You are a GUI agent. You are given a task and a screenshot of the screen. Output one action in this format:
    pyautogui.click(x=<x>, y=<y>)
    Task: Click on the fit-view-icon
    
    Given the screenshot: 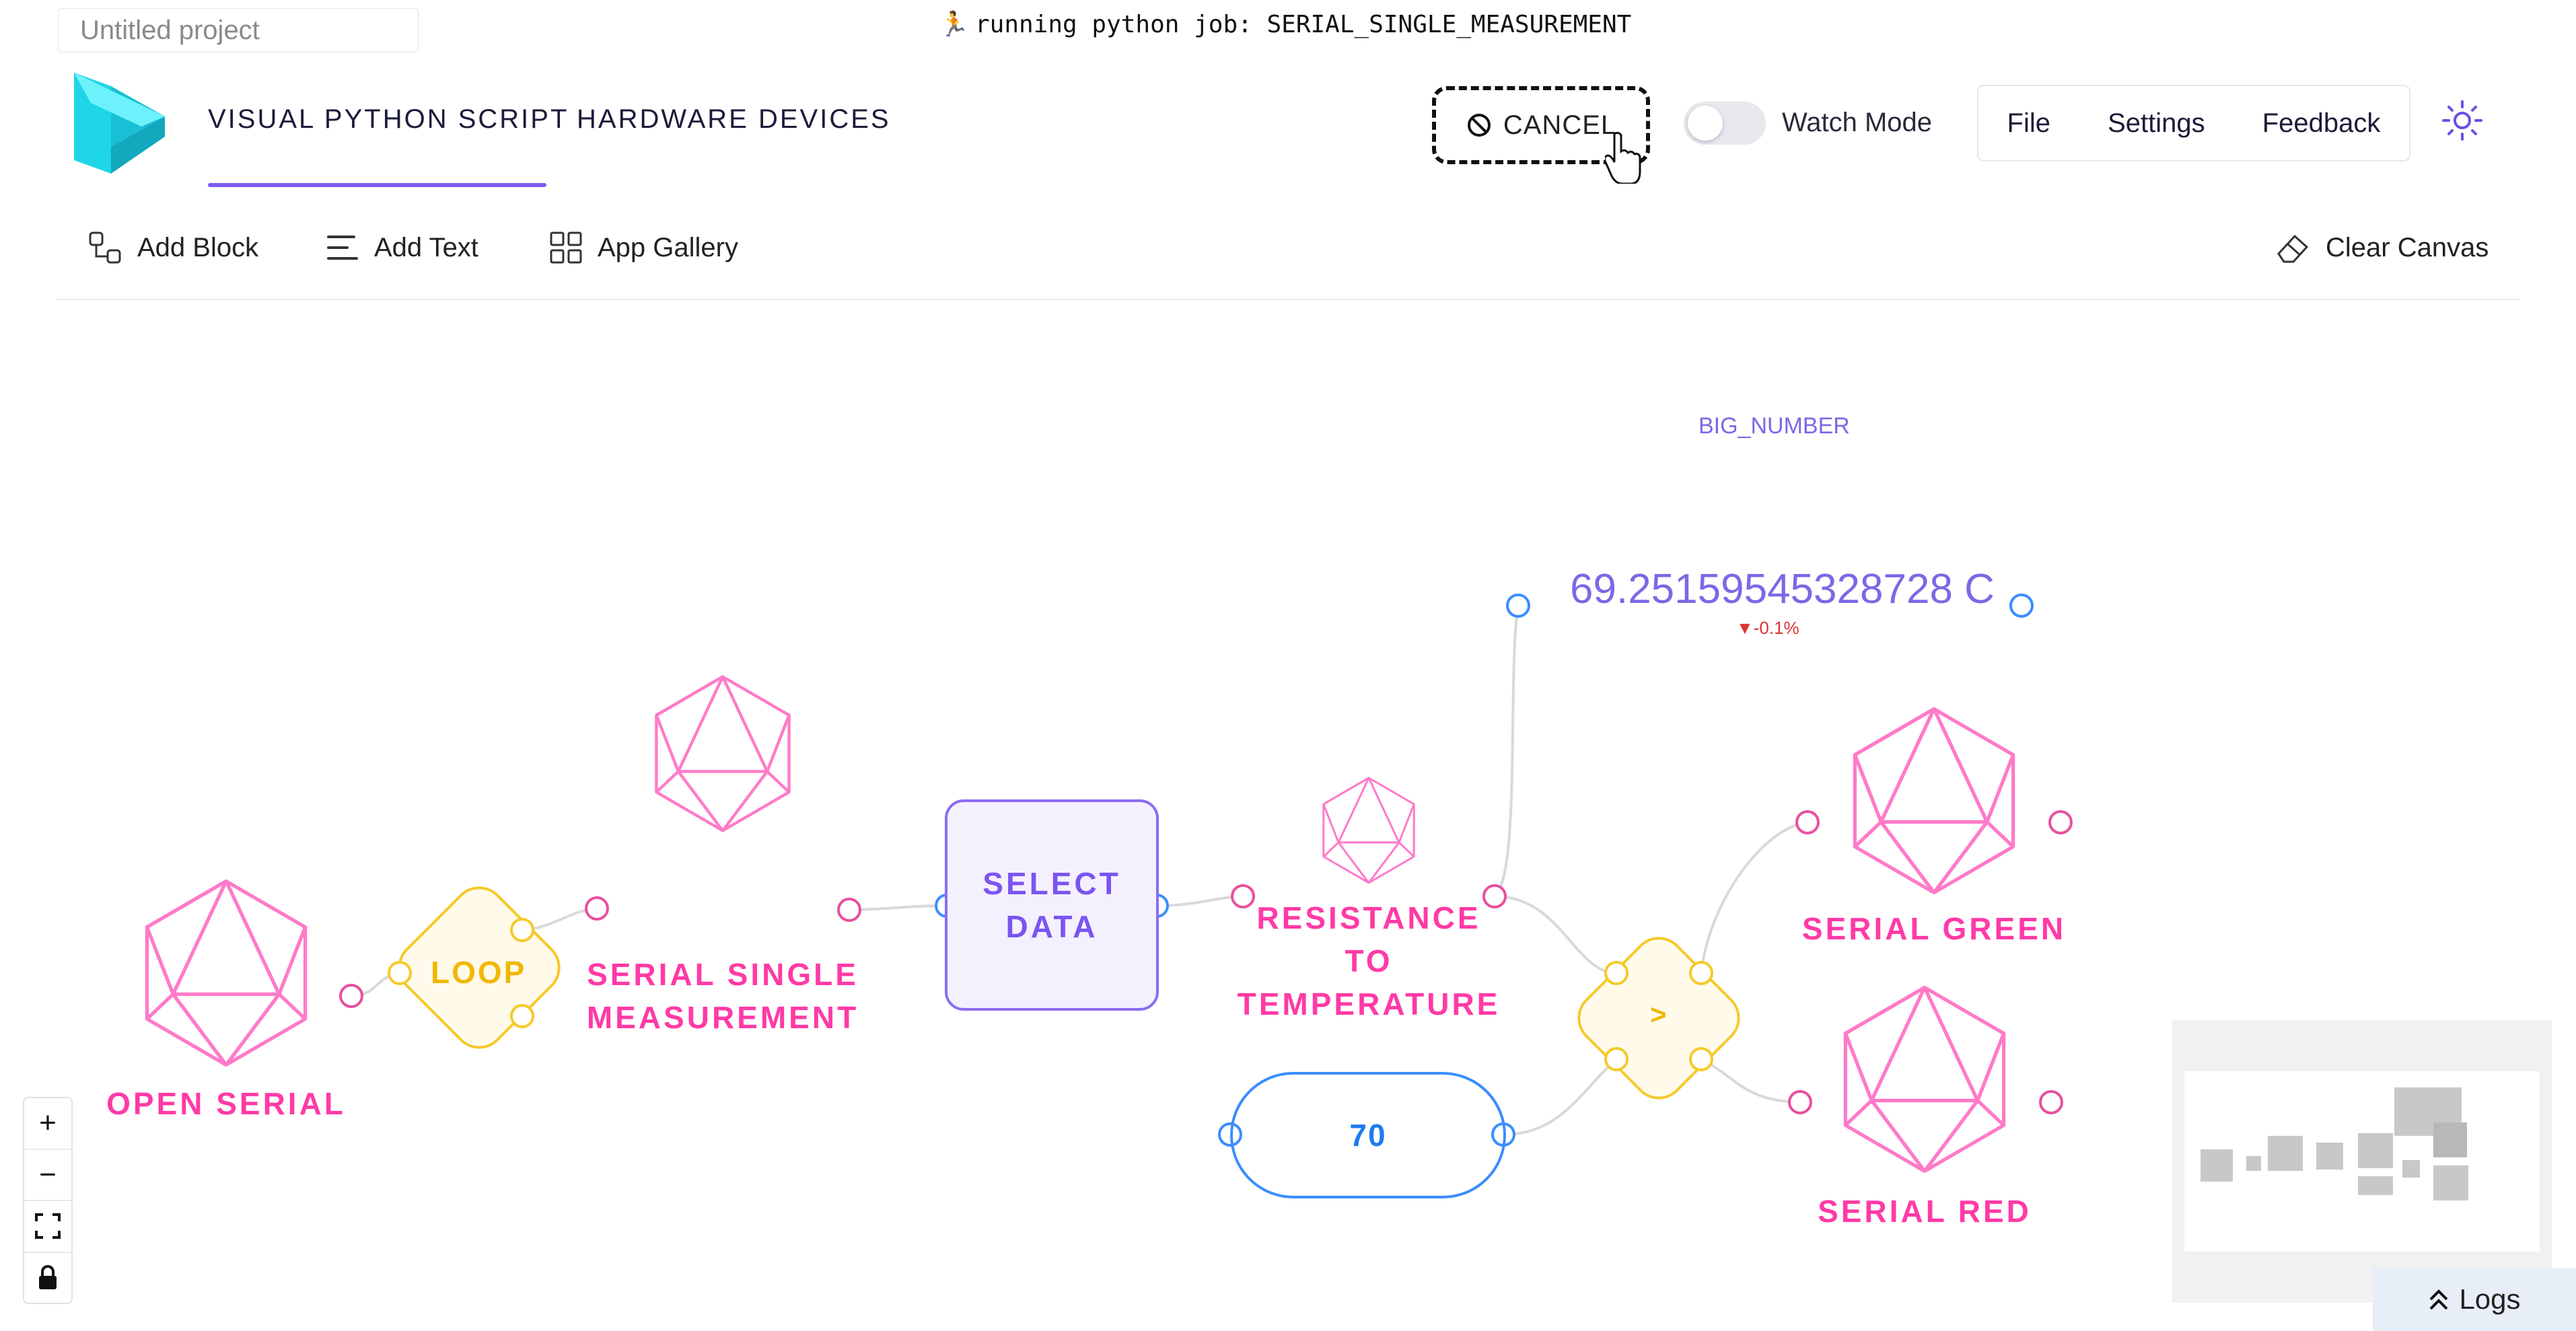 What is the action you would take?
    pyautogui.click(x=48, y=1226)
    